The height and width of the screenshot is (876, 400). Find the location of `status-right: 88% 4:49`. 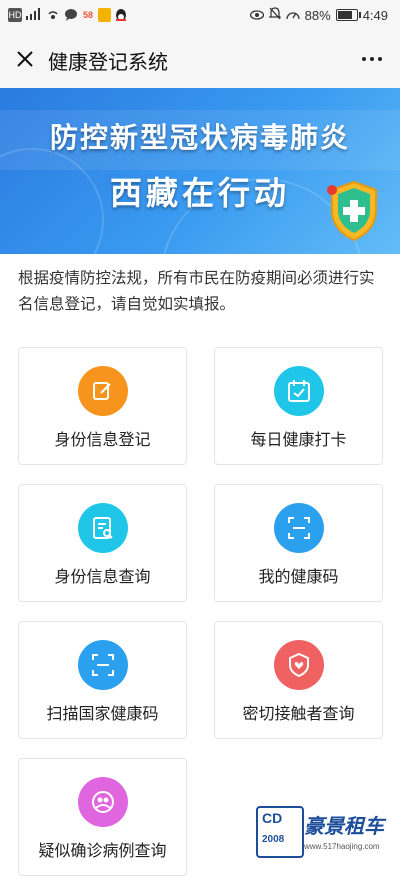

status-right: 88% 4:49 is located at coordinates (318, 15).